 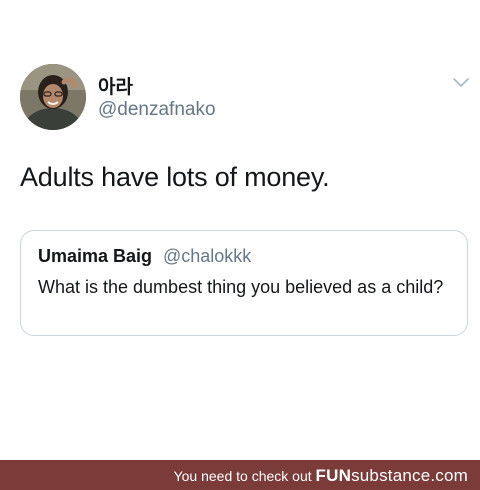 What do you see at coordinates (175, 177) in the screenshot?
I see `tweet-text: Adults have lots of money.` at bounding box center [175, 177].